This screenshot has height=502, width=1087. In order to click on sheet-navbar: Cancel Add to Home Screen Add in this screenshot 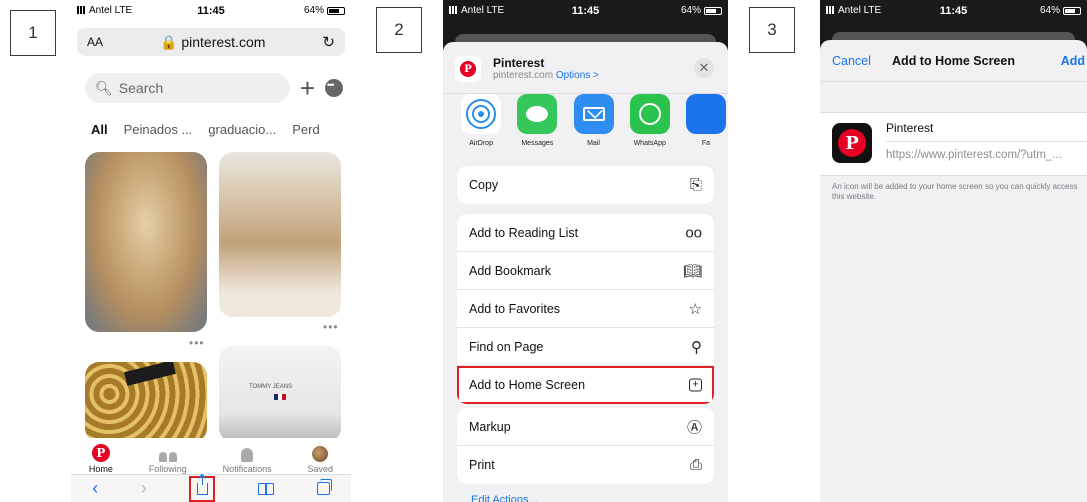, I will do `click(953, 61)`.